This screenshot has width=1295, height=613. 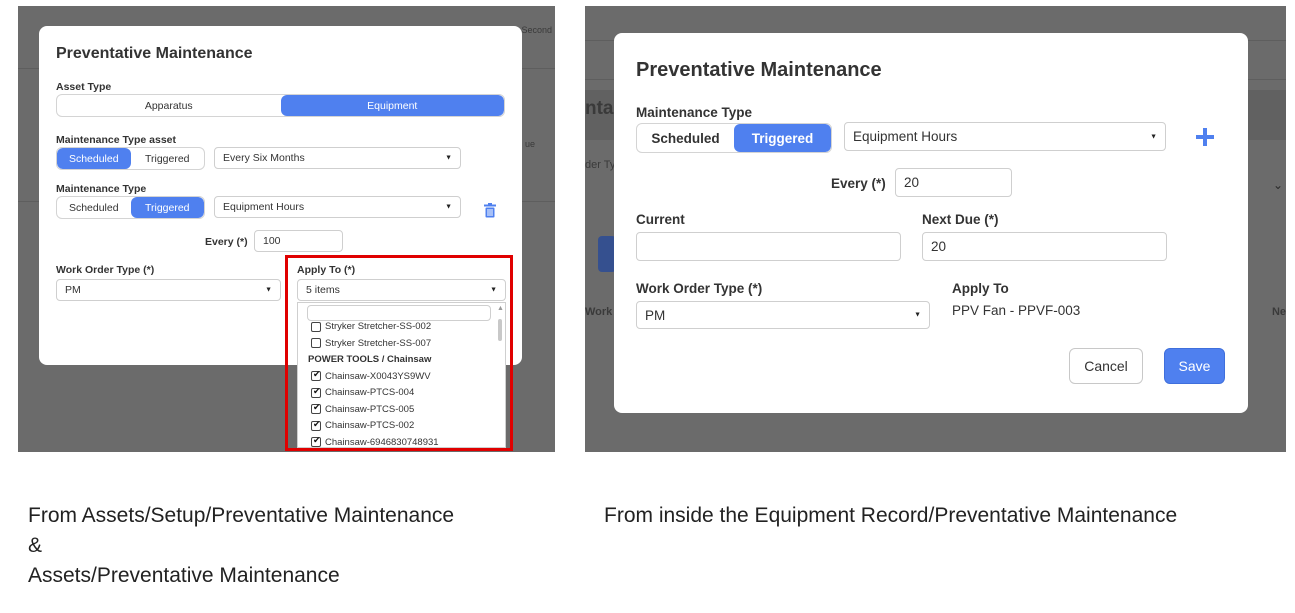 I want to click on asset-type-label: Asset Type, so click(x=84, y=87).